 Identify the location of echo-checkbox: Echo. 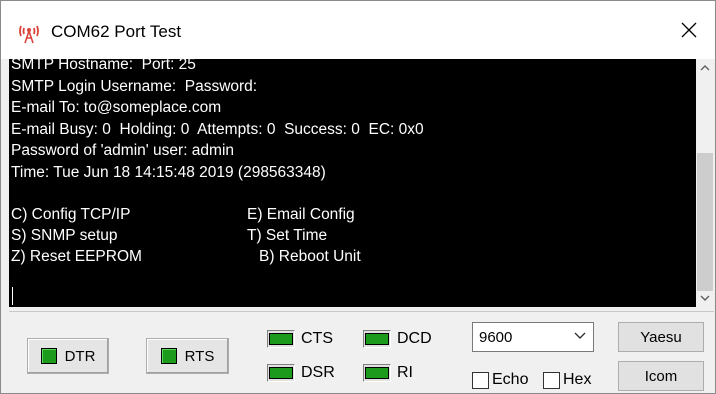
(500, 380).